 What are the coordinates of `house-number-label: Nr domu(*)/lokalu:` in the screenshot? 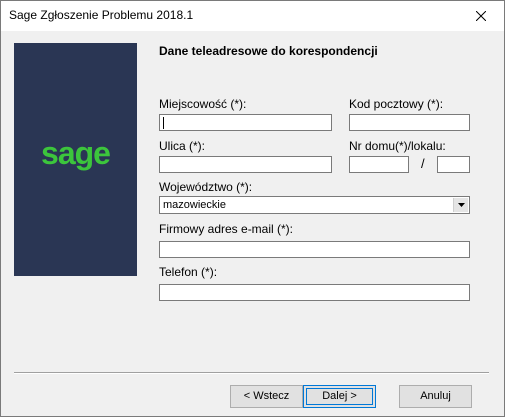 It's located at (397, 146).